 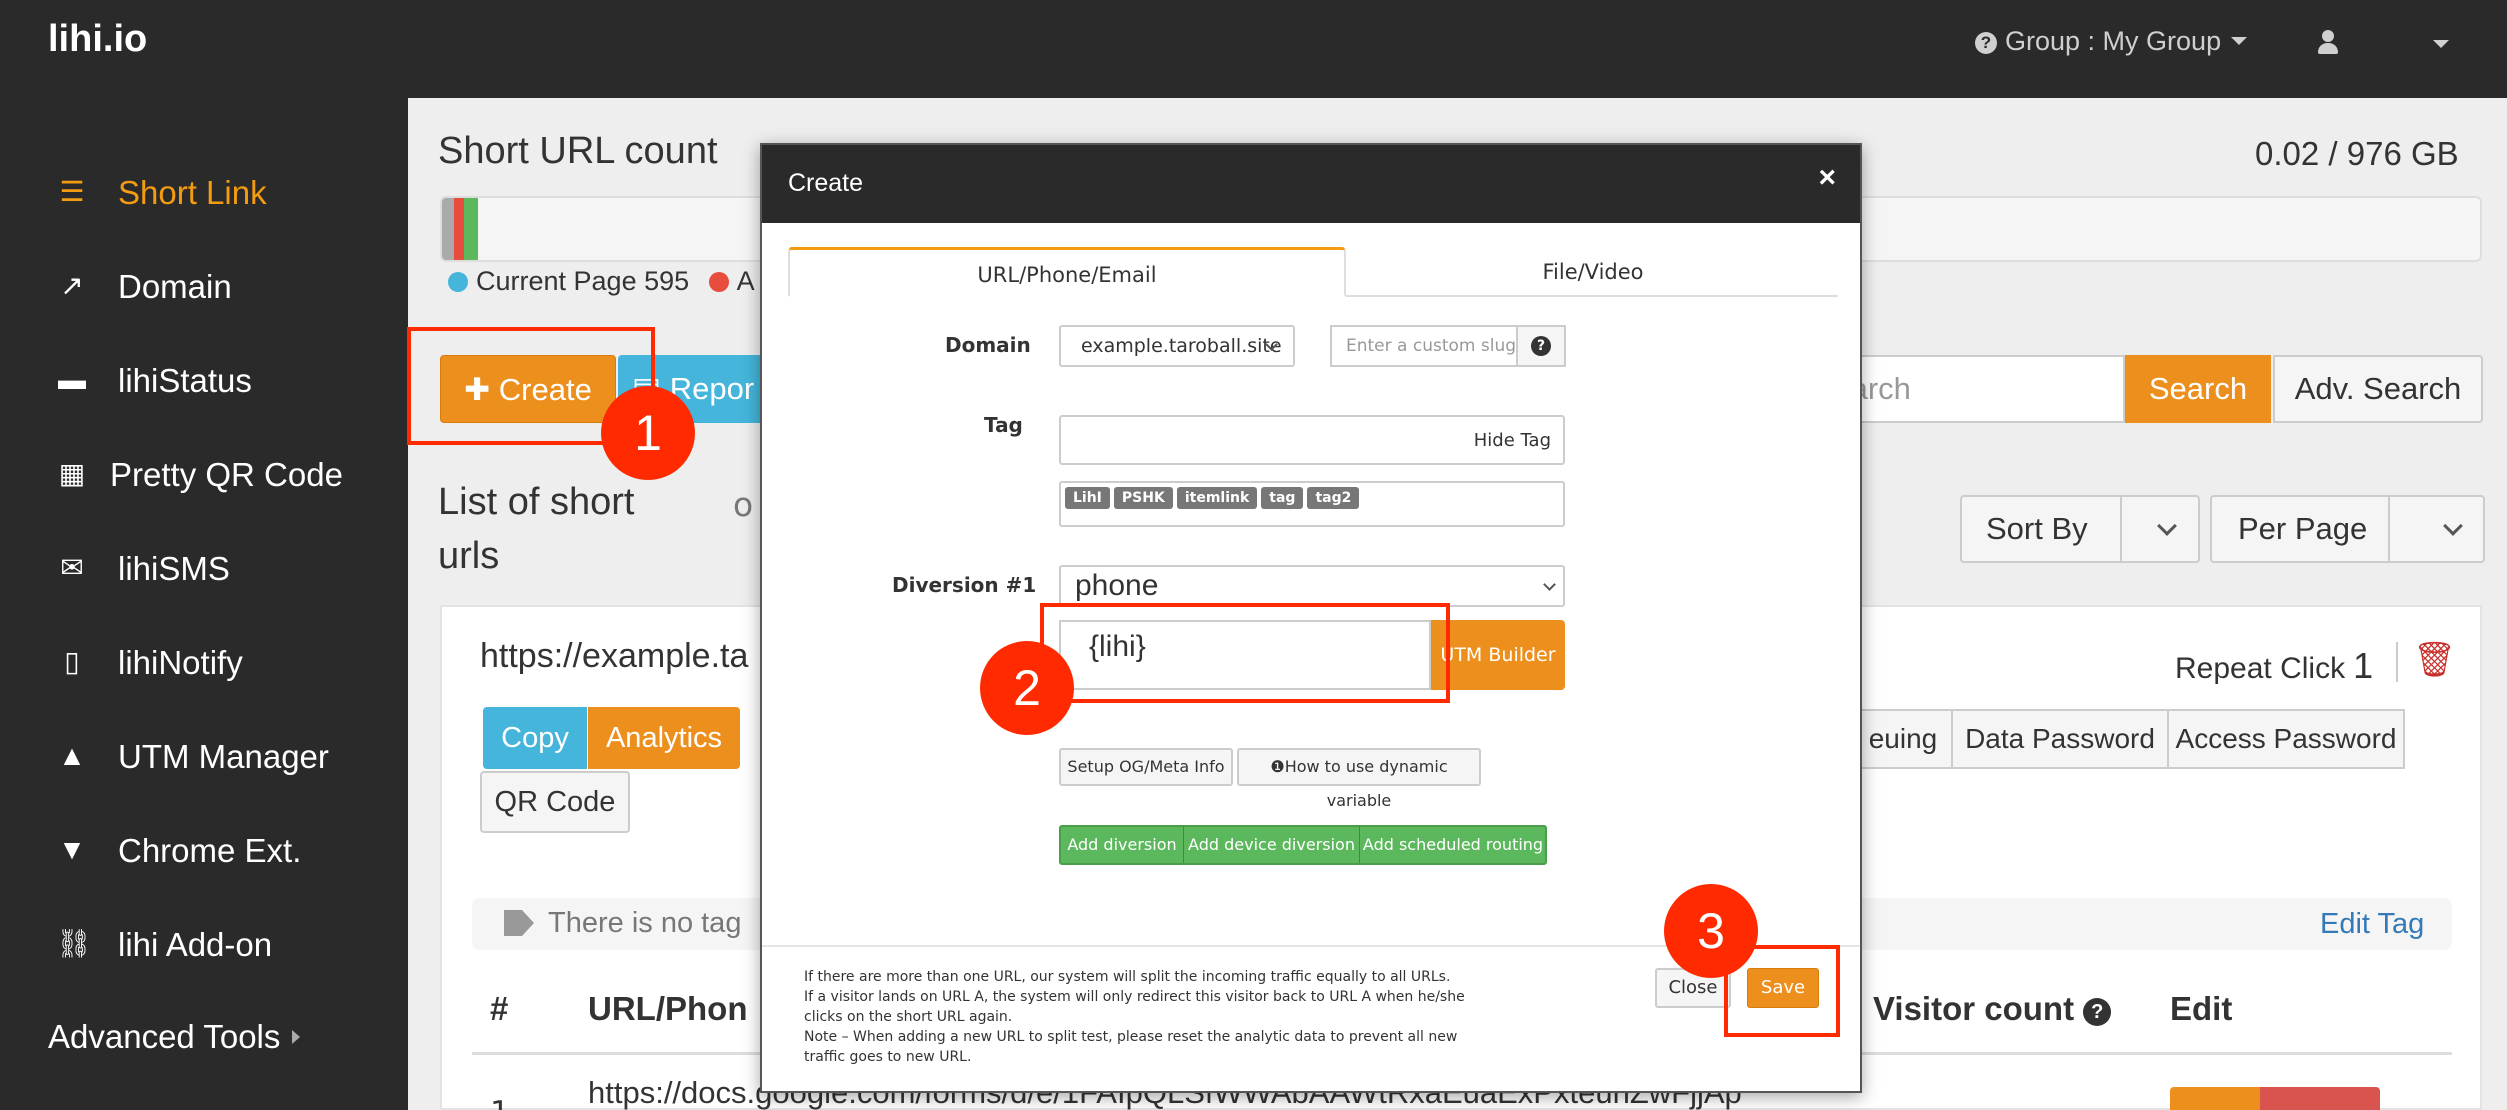 What do you see at coordinates (72, 285) in the screenshot?
I see `external-link-icon: ↗` at bounding box center [72, 285].